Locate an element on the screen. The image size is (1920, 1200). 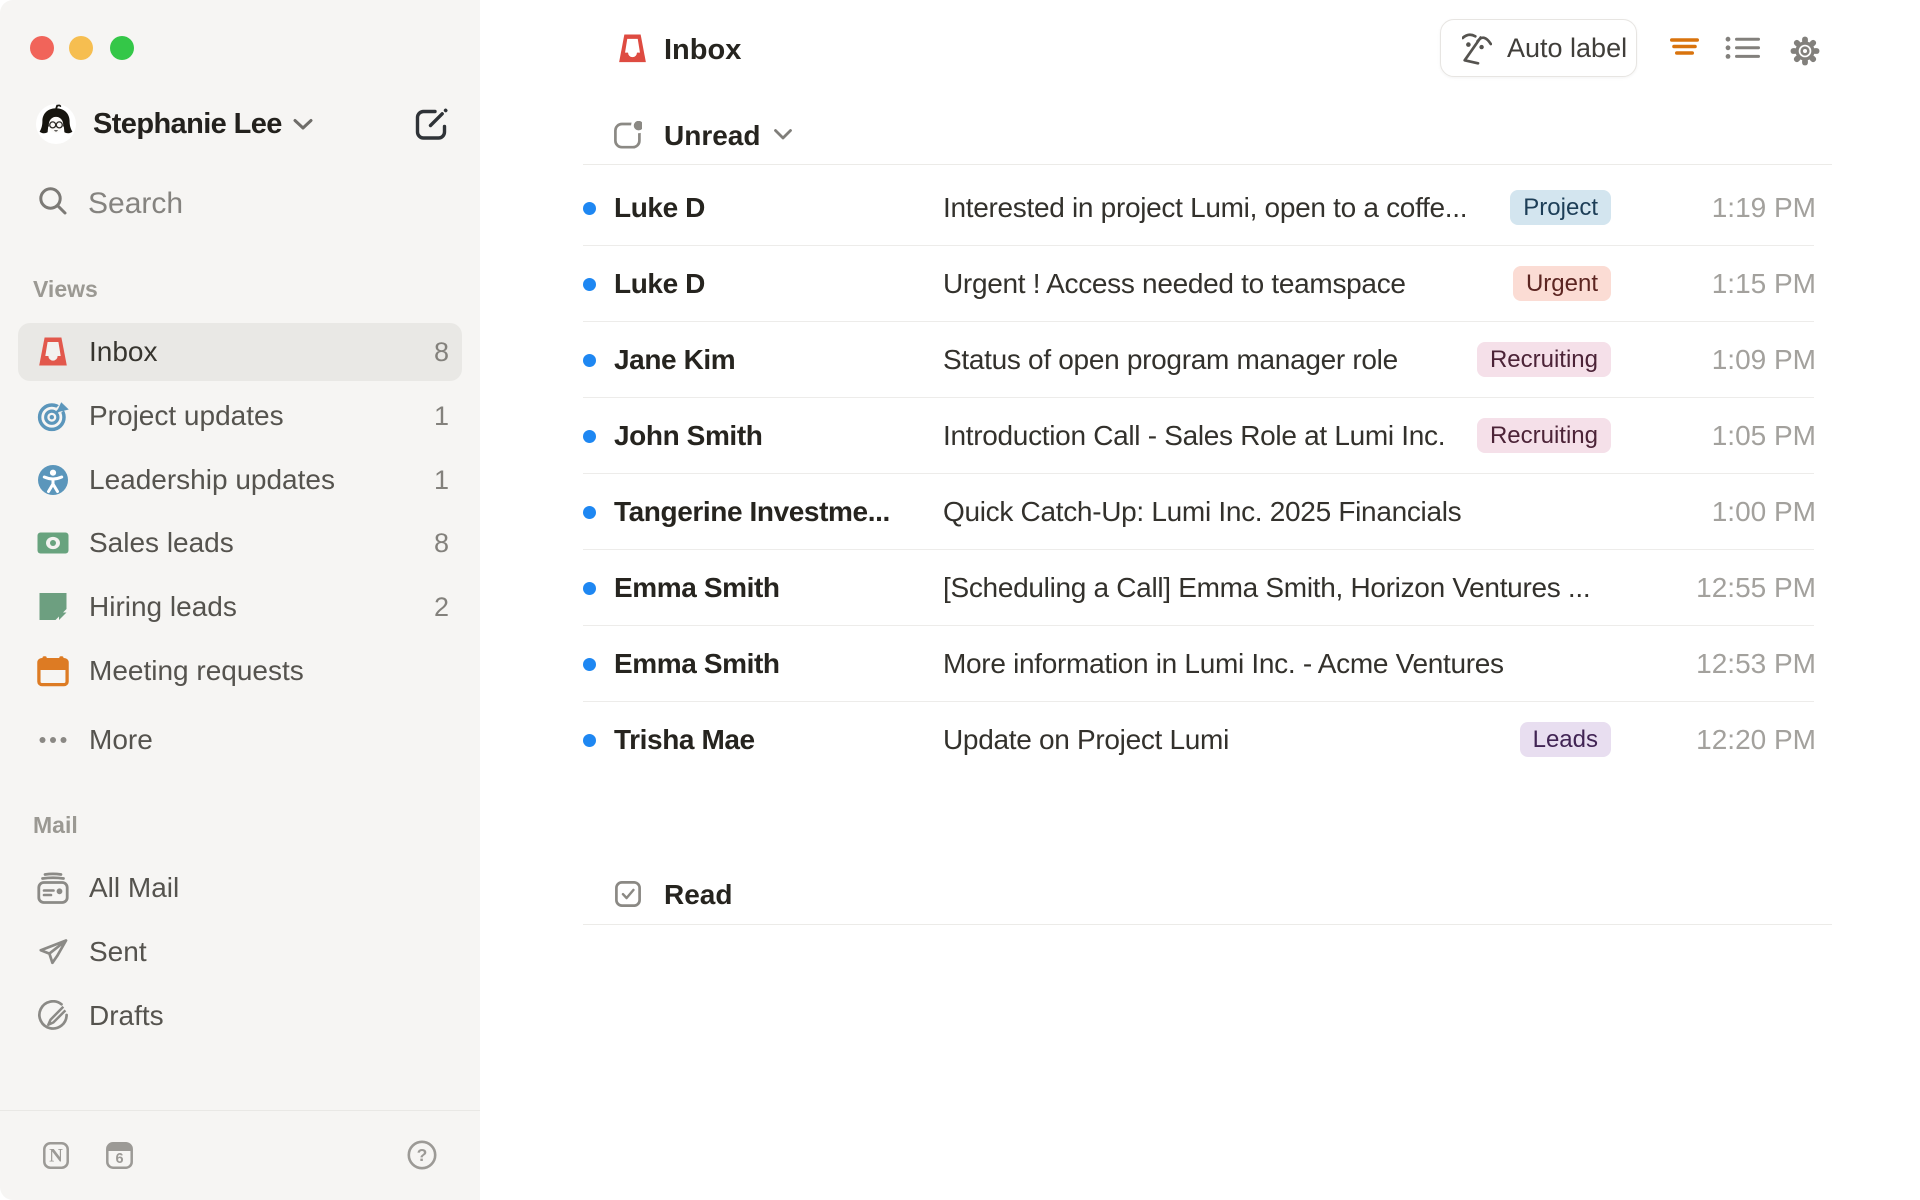
svg-text: 6 is located at coordinates (119, 1159).